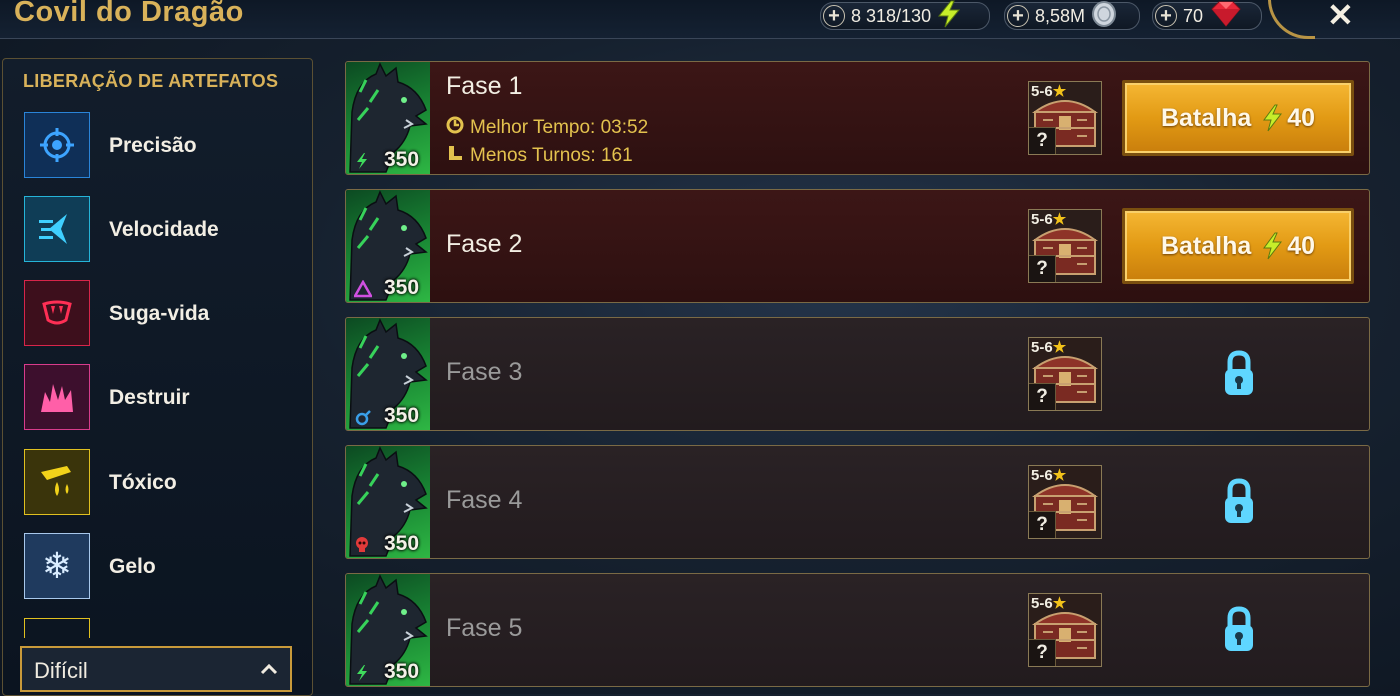  I want to click on sidebar-item-label: Precisão, so click(153, 145).